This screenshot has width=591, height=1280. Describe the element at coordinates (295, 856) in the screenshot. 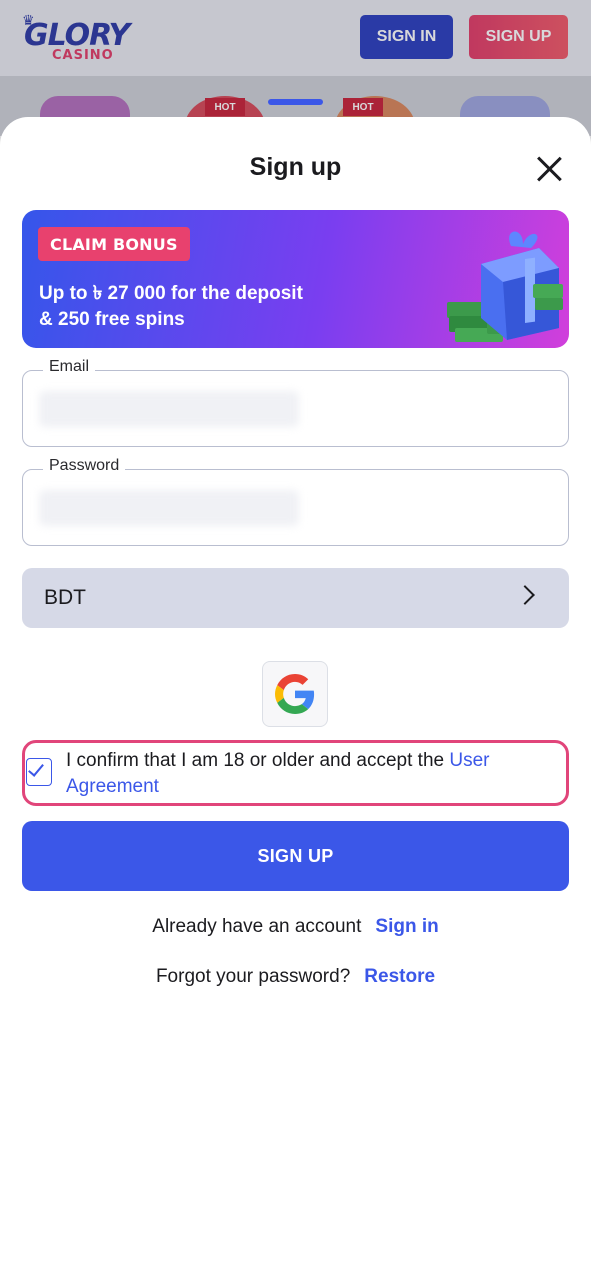

I see `sign-up-button: SIGN UP` at that location.